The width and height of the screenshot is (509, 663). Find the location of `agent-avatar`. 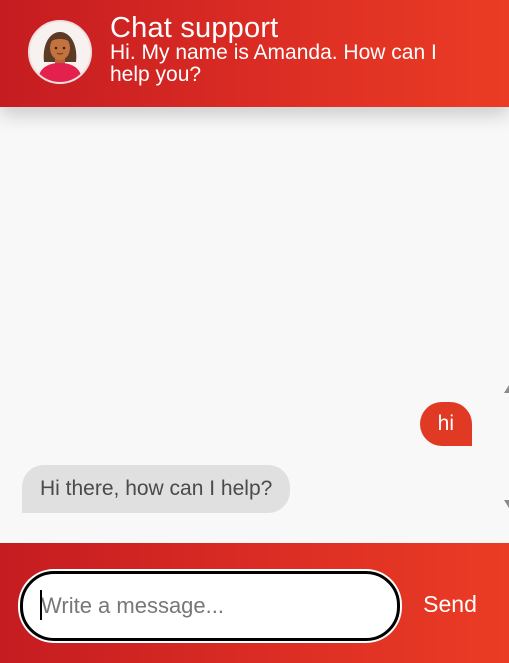

agent-avatar is located at coordinates (60, 52).